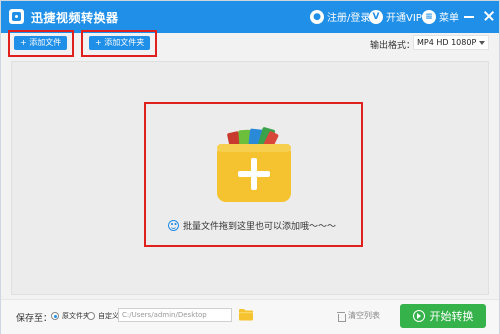 This screenshot has height=334, width=500. I want to click on clear-list-button: 清空列表, so click(358, 316).